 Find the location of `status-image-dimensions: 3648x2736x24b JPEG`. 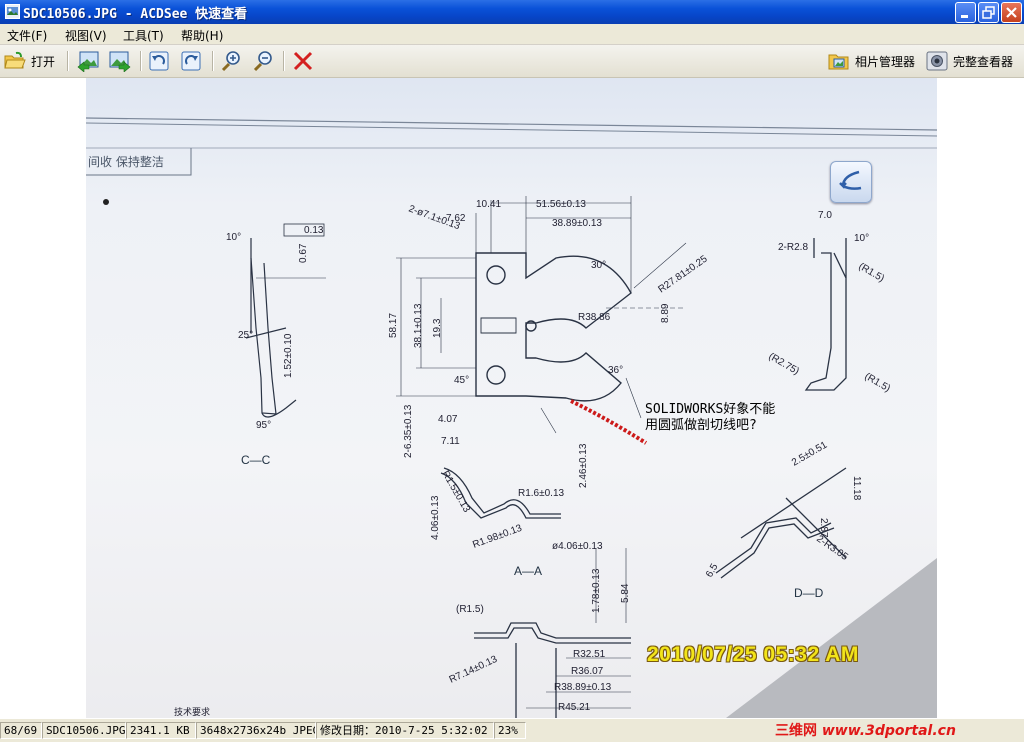

status-image-dimensions: 3648x2736x24b JPEG is located at coordinates (256, 730).